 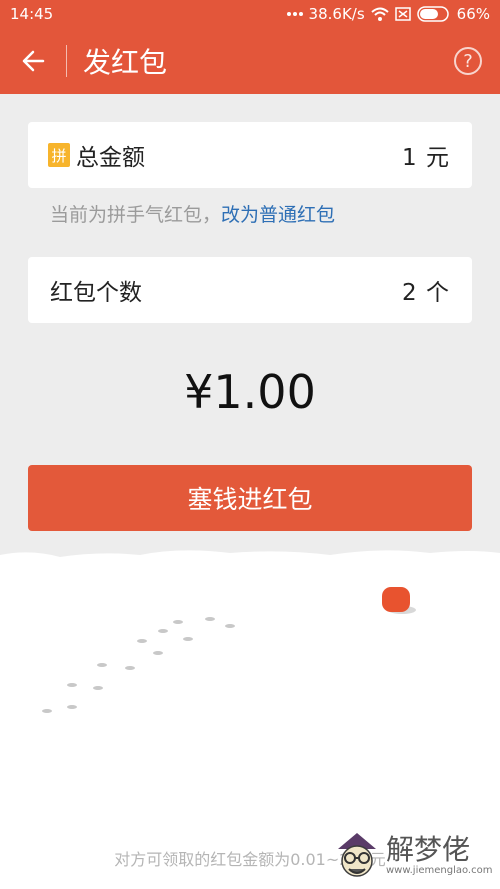 I want to click on nav-bar: 发红包 ?, so click(x=250, y=61).